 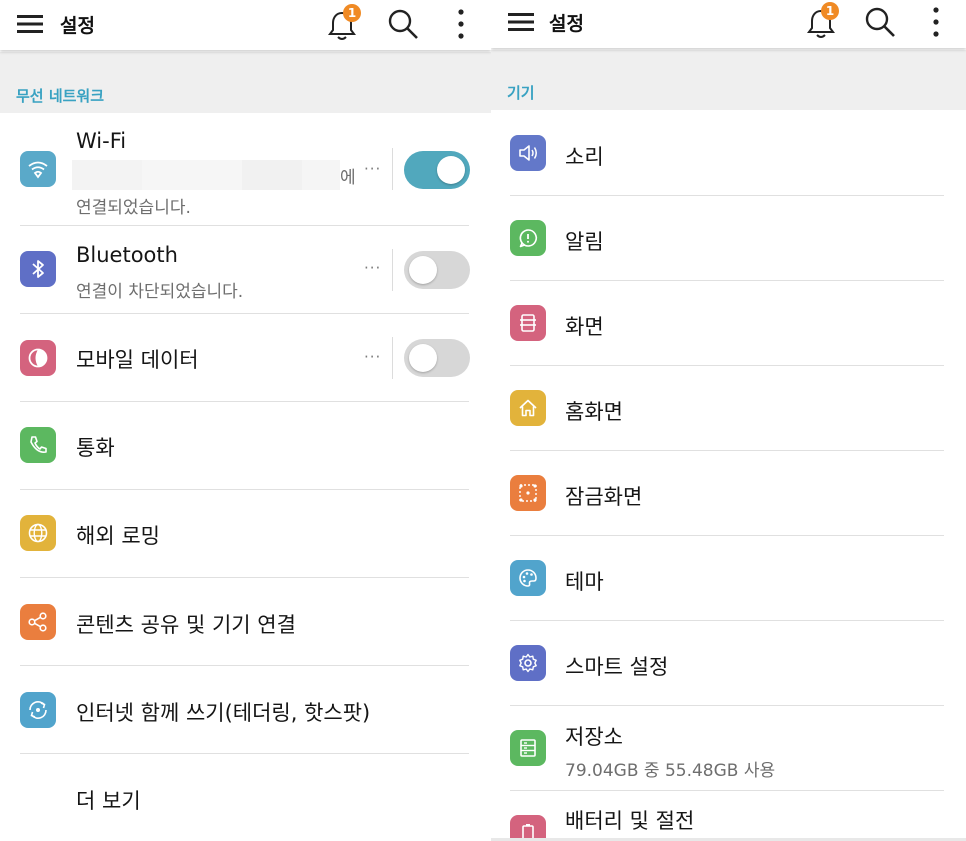 I want to click on item-subtitle: 79.04GB 중 55.48GB 사용, so click(x=670, y=771).